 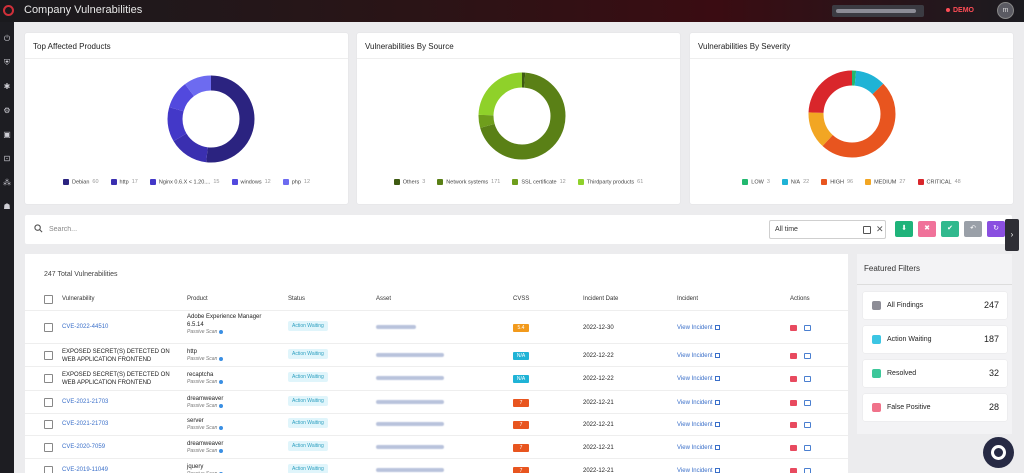 I want to click on column-header-status: Status, so click(x=296, y=299).